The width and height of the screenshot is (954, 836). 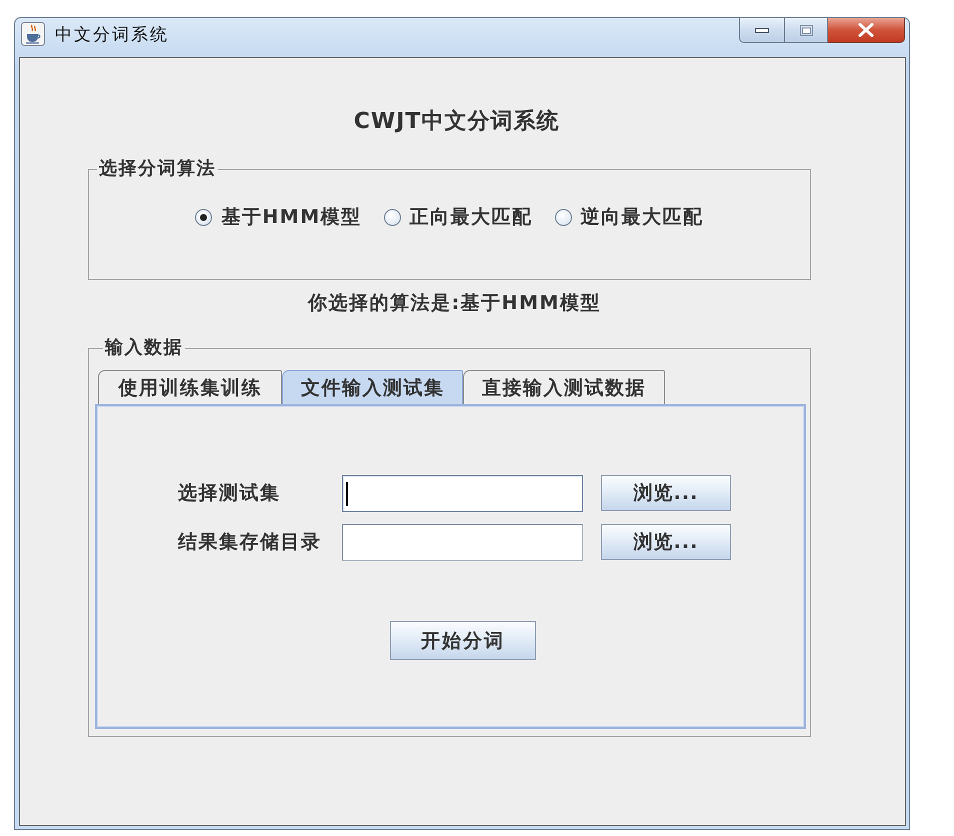 I want to click on group-title: 输入数据, so click(x=144, y=348).